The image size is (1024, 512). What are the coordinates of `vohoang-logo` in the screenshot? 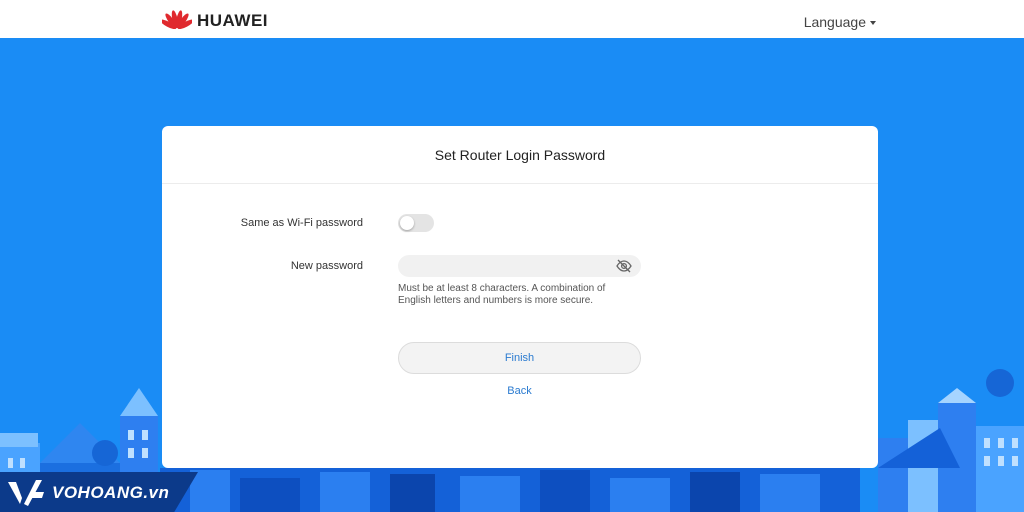 It's located at (26, 494).